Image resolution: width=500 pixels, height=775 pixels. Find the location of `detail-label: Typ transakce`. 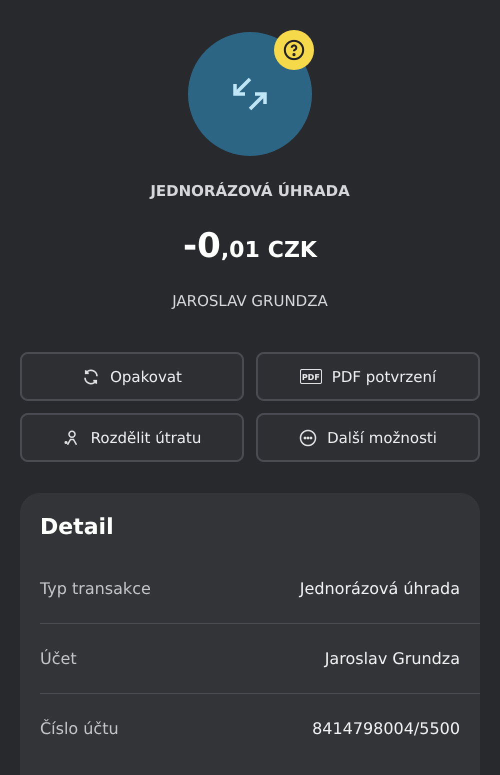

detail-label: Typ transakce is located at coordinates (95, 588).